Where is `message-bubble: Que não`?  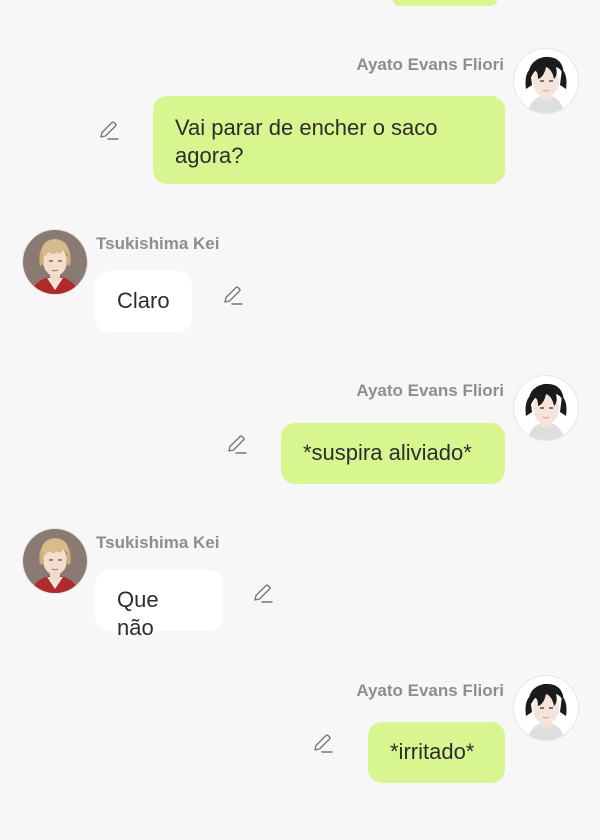 message-bubble: Que não is located at coordinates (159, 605).